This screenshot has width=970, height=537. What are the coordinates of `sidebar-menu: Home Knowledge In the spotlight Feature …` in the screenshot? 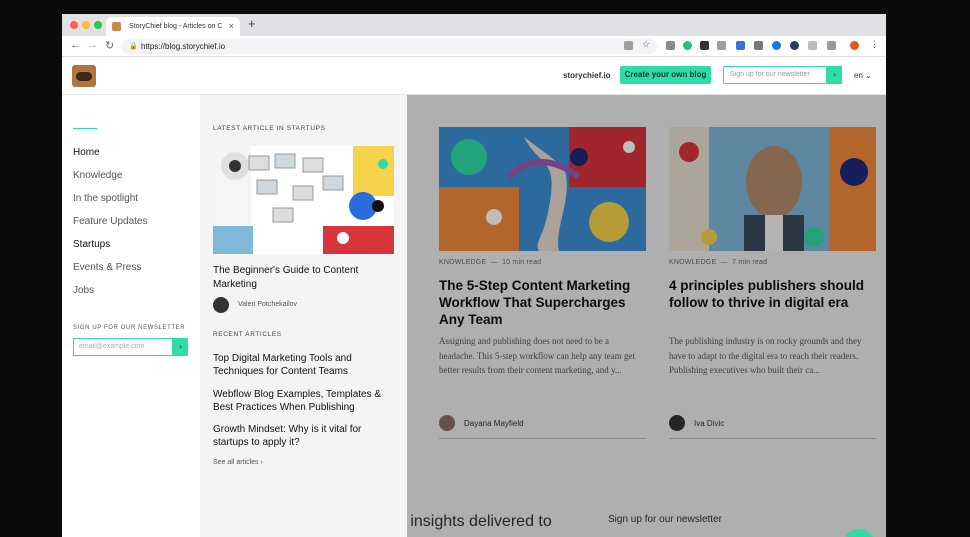 It's located at (131, 316).